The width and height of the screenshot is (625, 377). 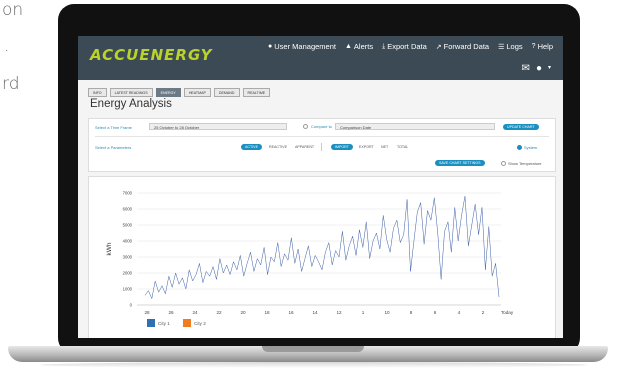 What do you see at coordinates (128, 289) in the screenshot?
I see `y-tick-label: 1000` at bounding box center [128, 289].